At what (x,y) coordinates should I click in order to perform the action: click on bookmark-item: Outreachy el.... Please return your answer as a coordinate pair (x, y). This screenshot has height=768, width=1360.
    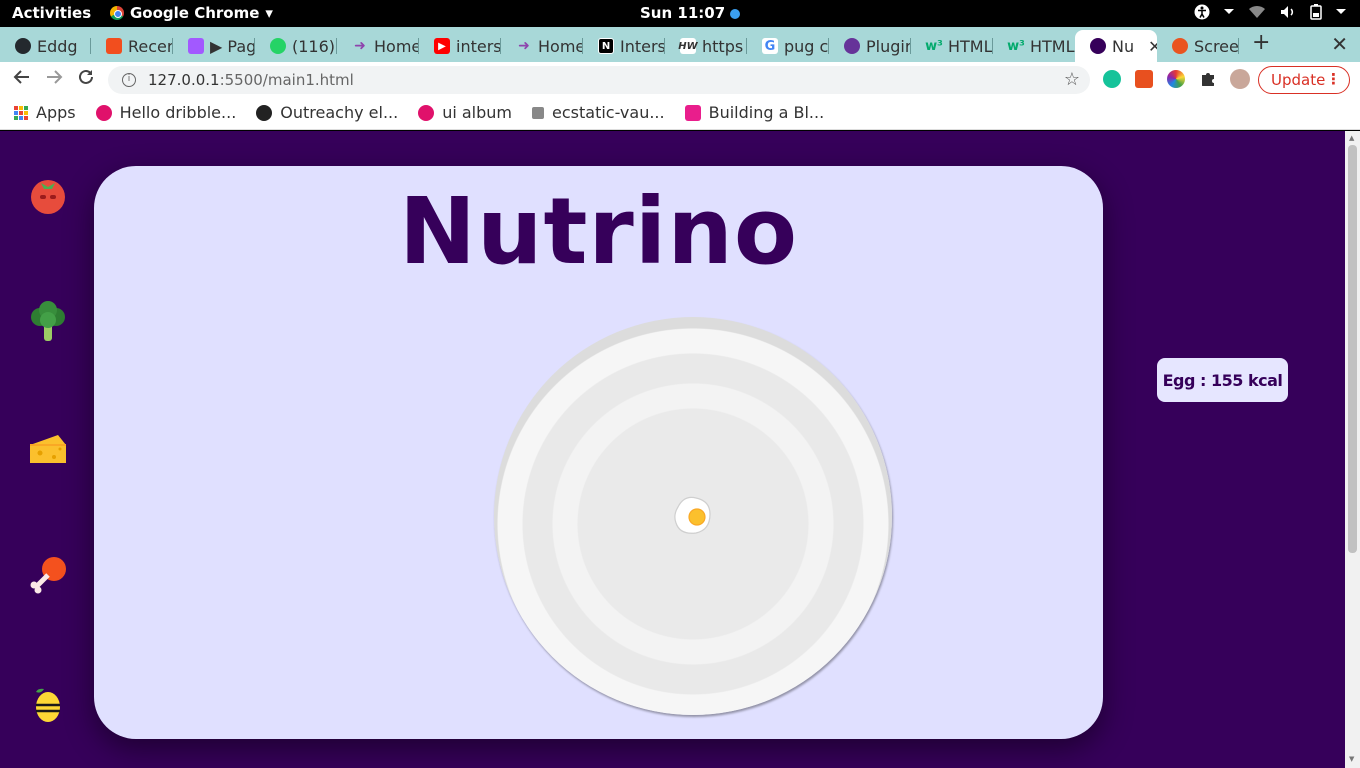
    Looking at the image, I should click on (327, 112).